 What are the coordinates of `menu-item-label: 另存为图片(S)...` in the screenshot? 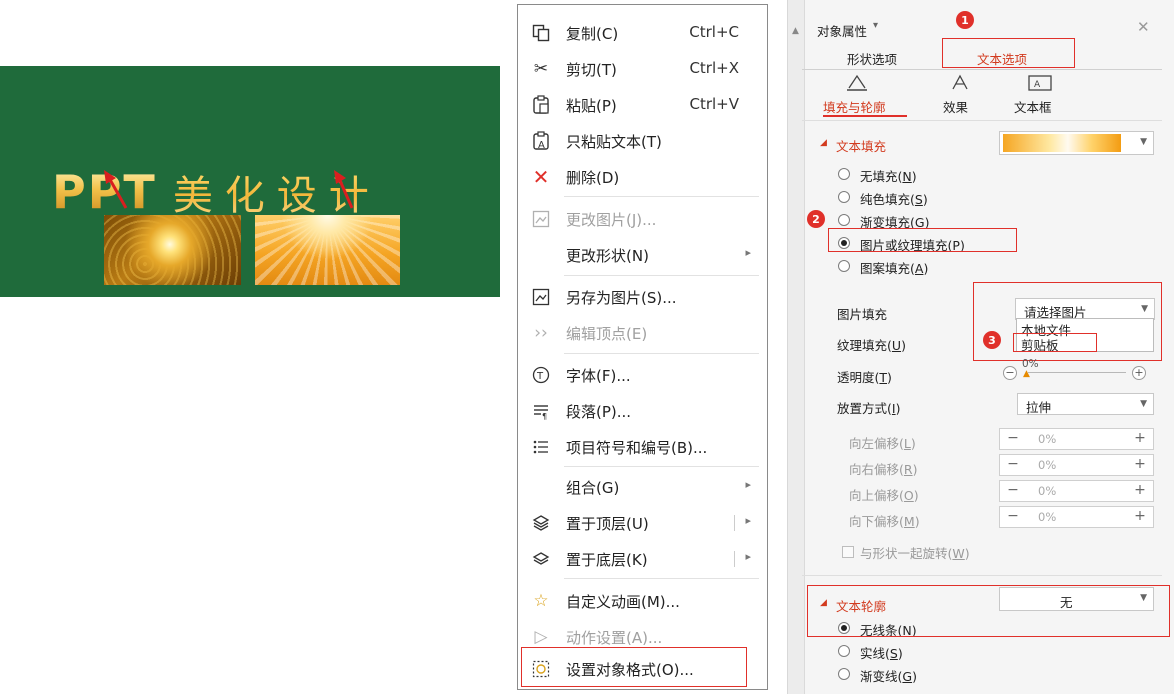 It's located at (621, 298).